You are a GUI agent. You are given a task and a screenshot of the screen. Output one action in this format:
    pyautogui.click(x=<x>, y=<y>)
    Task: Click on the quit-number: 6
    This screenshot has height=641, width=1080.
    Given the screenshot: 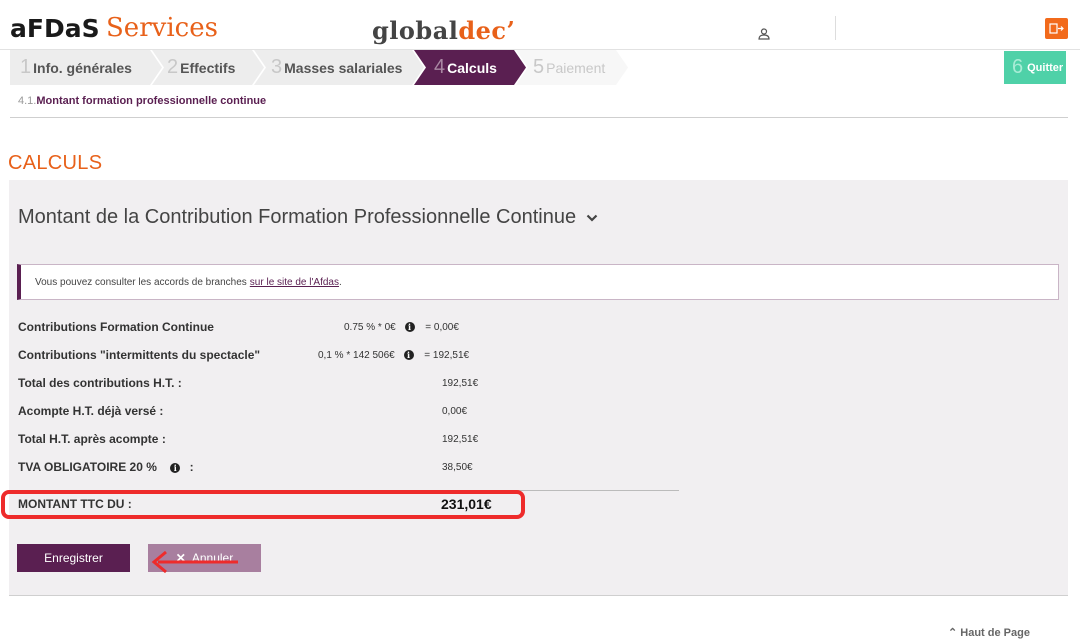 What is the action you would take?
    pyautogui.click(x=1018, y=67)
    